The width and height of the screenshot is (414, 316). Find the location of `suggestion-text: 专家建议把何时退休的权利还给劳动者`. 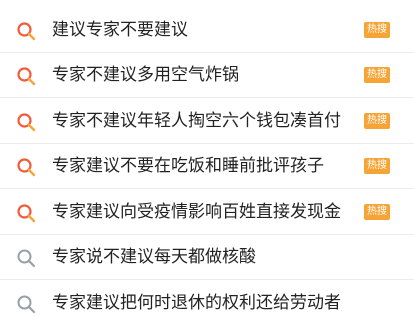

suggestion-text: 专家建议把何时退休的权利还给劳动者 is located at coordinates (196, 303).